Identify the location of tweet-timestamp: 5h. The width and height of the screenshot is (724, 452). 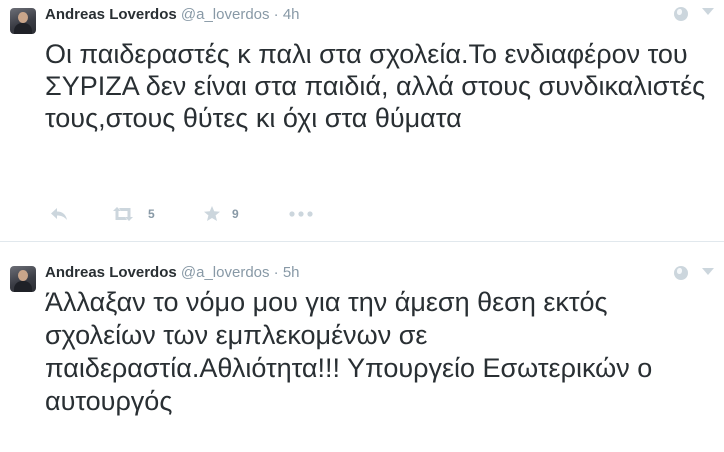
(291, 272).